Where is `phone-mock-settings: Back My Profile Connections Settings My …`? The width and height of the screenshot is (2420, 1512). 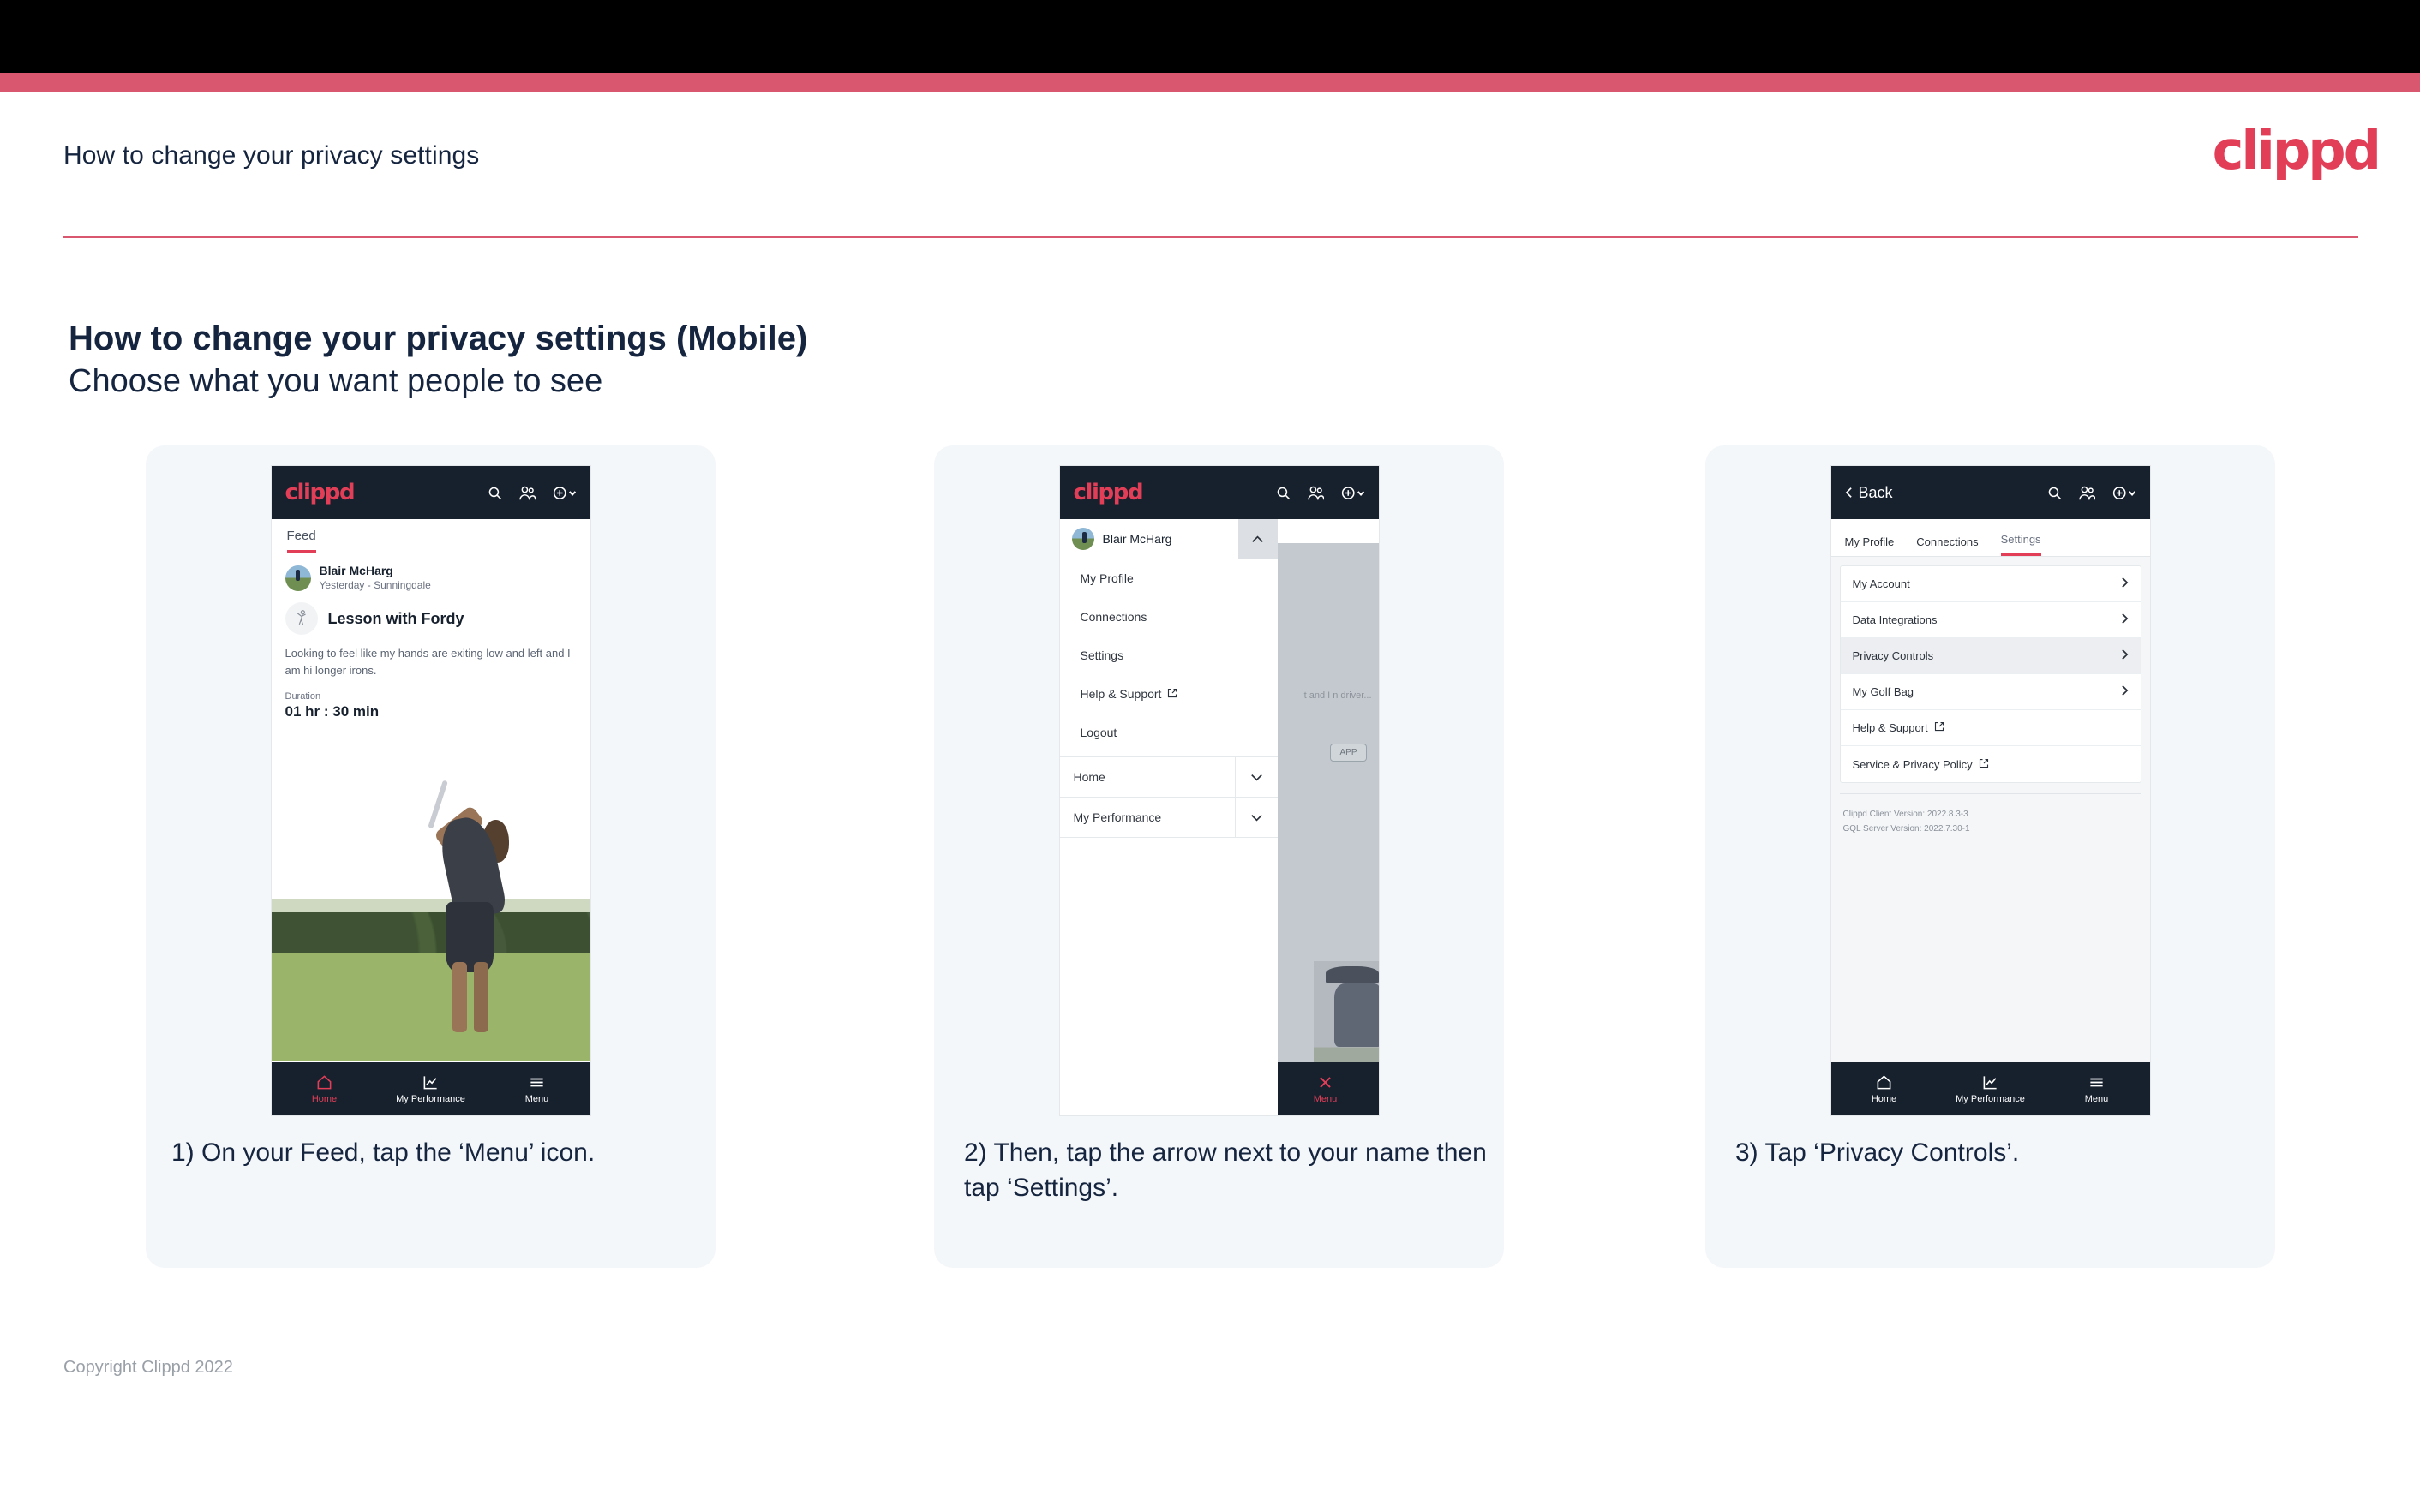
phone-mock-settings: Back My Profile Connections Settings My … is located at coordinates (1990, 790).